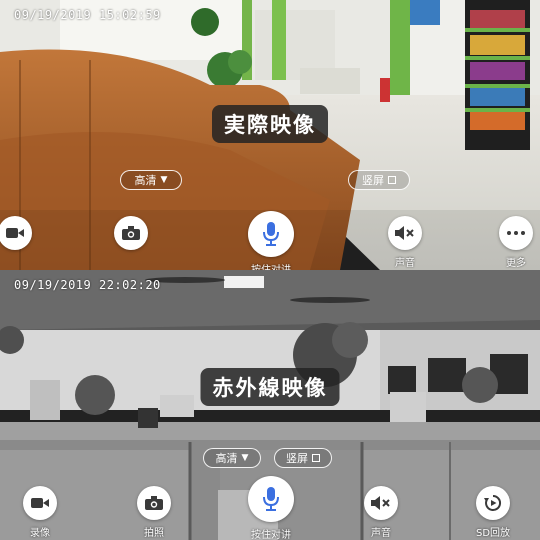 This screenshot has width=540, height=540. What do you see at coordinates (40, 533) in the screenshot?
I see `record-label: 录像` at bounding box center [40, 533].